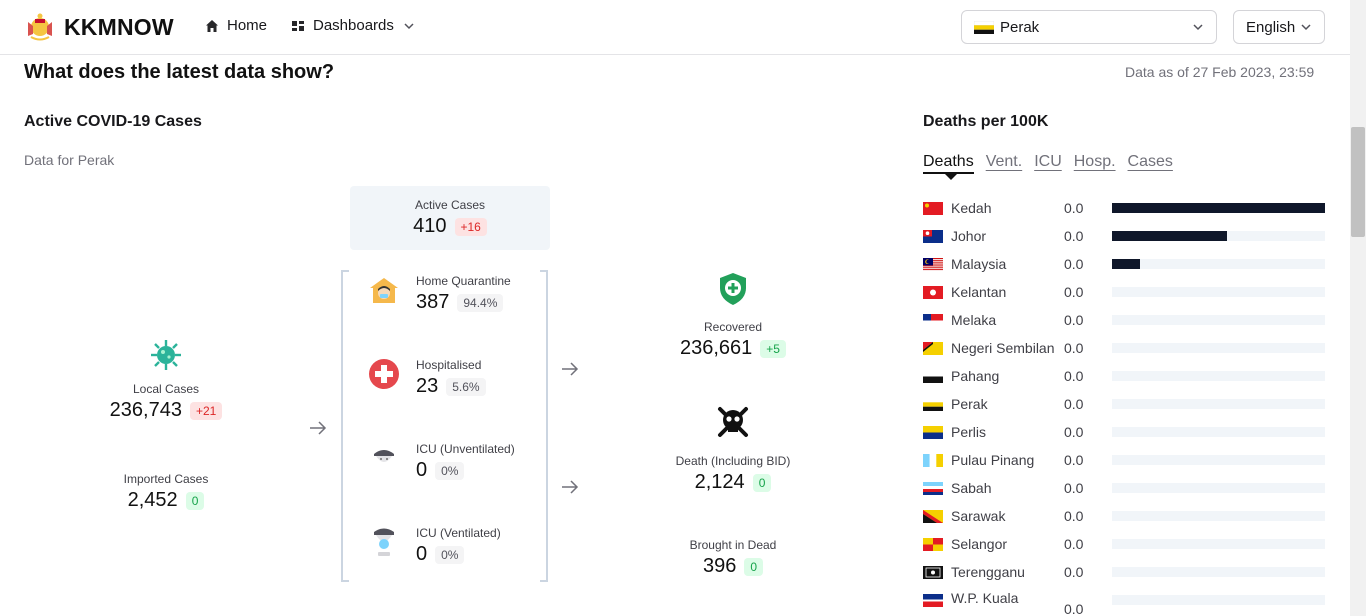 This screenshot has width=1366, height=616. I want to click on active-tab-pointer, so click(951, 176).